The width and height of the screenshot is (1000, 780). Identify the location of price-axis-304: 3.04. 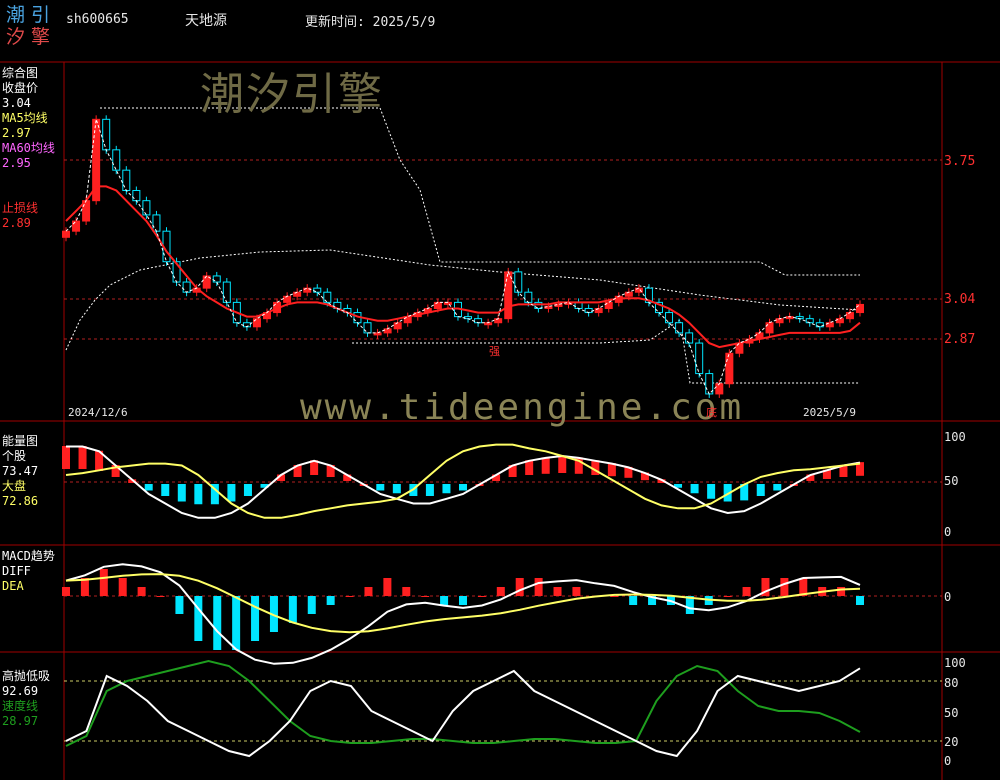
(960, 299).